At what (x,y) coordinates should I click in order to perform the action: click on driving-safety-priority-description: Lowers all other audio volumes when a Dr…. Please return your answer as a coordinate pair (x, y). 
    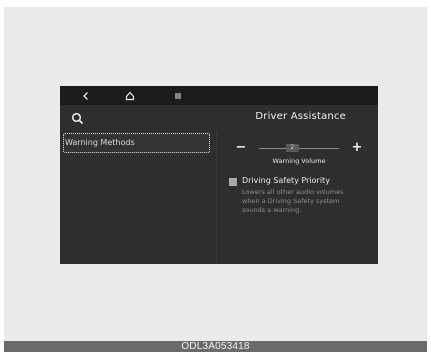
    Looking at the image, I should click on (293, 201).